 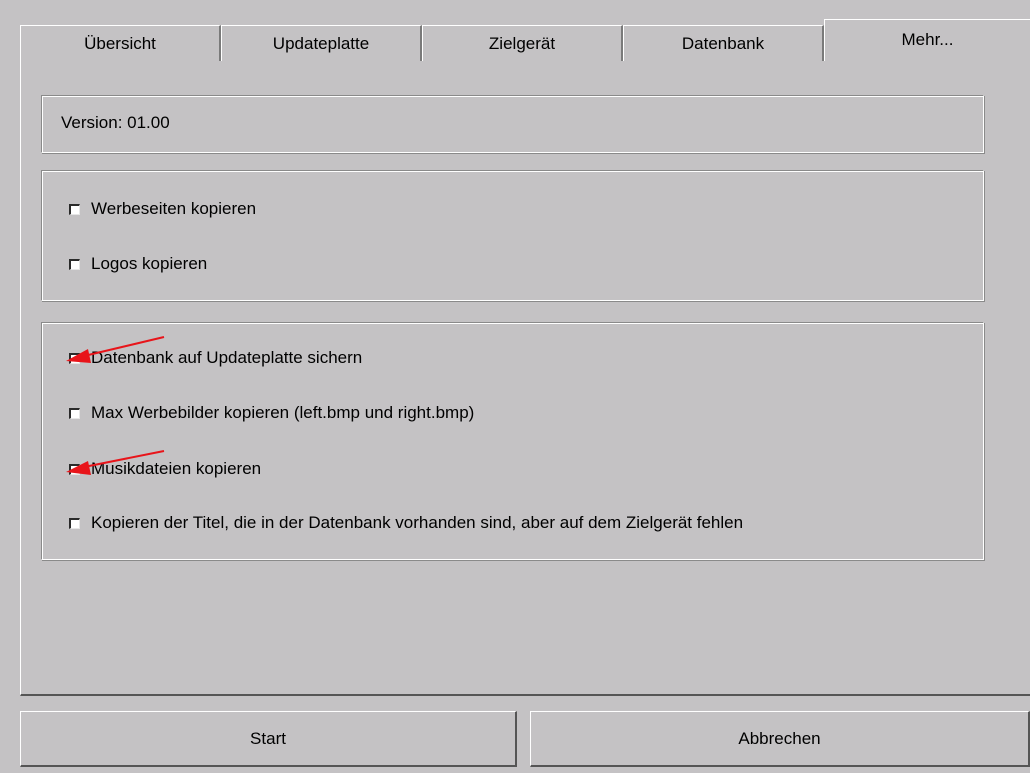 I want to click on cancel-button: Abbrechen, so click(x=780, y=739).